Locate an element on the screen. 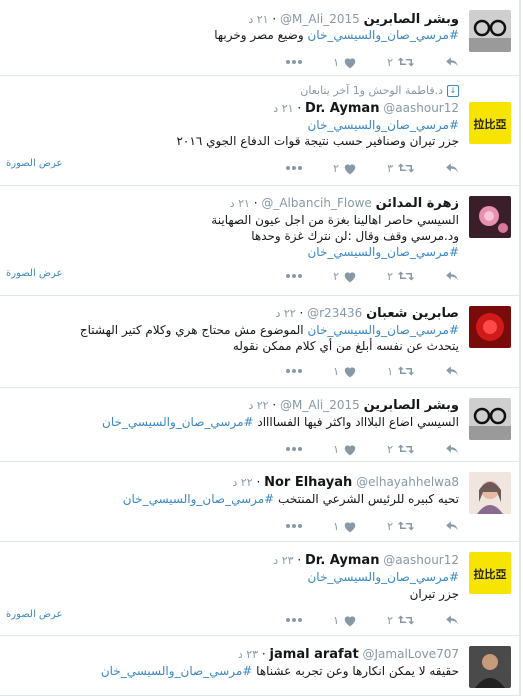 This screenshot has width=523, height=696. tweet-text-line: #مرسي_صان_والسيسي_خان وضيع مصر وخربها is located at coordinates (336, 35).